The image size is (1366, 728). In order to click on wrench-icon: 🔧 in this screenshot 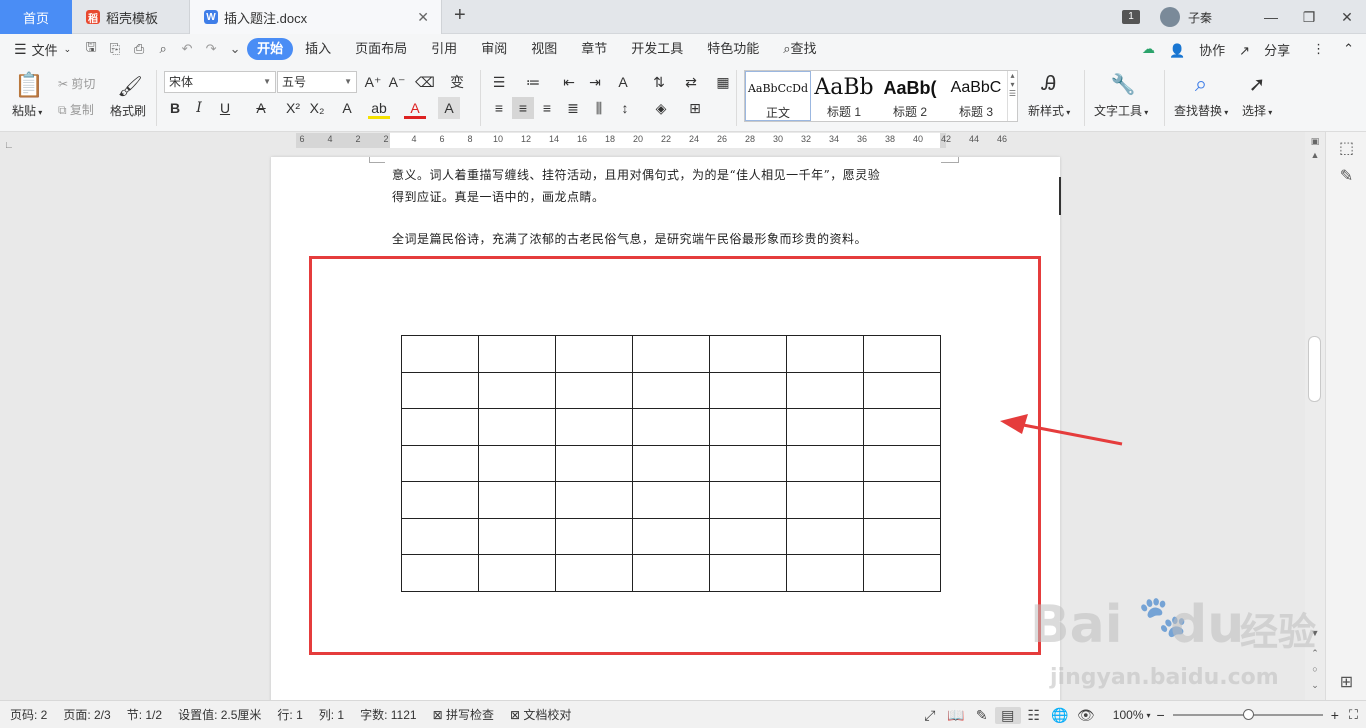, I will do `click(1123, 84)`.